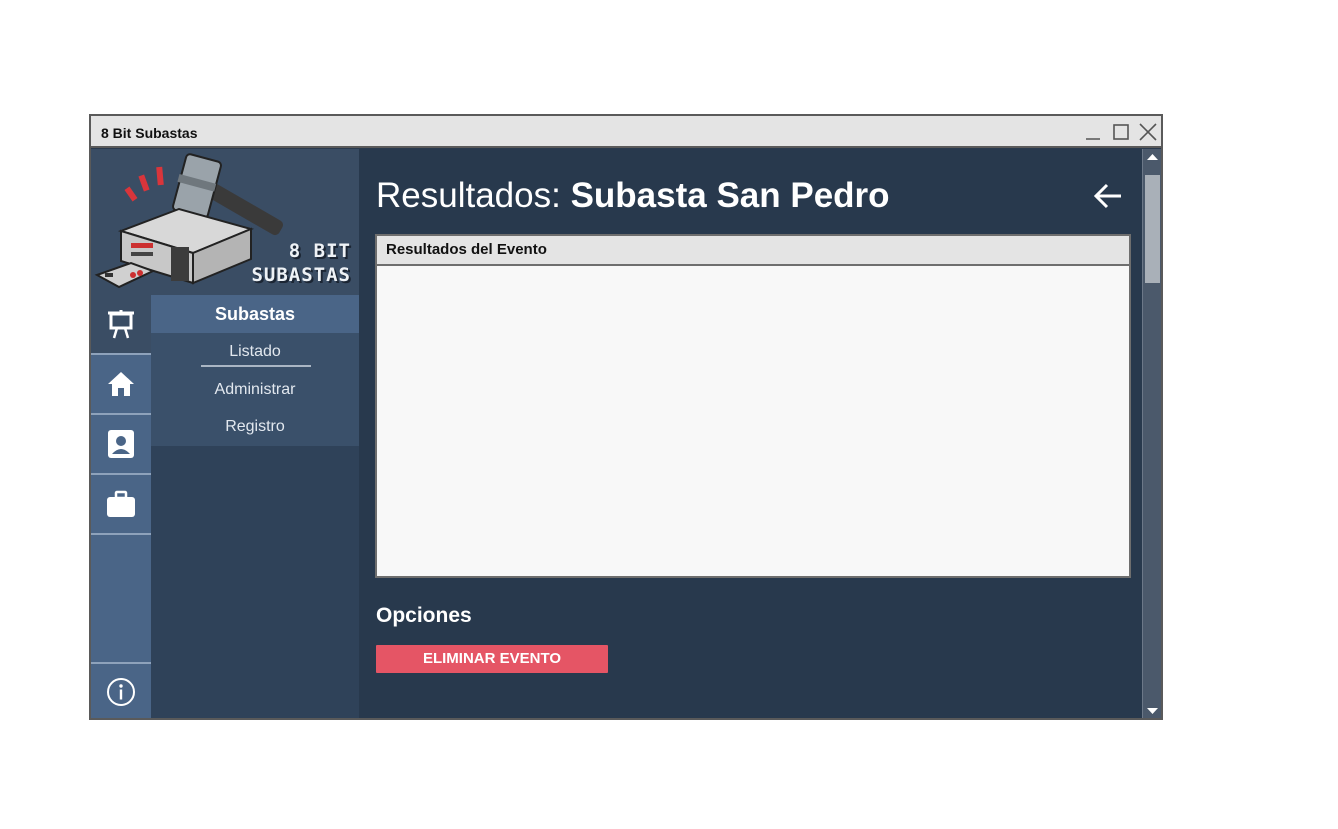 The height and width of the screenshot is (829, 1338). I want to click on app-logo: 8 BIT SUBASTAS, so click(225, 222).